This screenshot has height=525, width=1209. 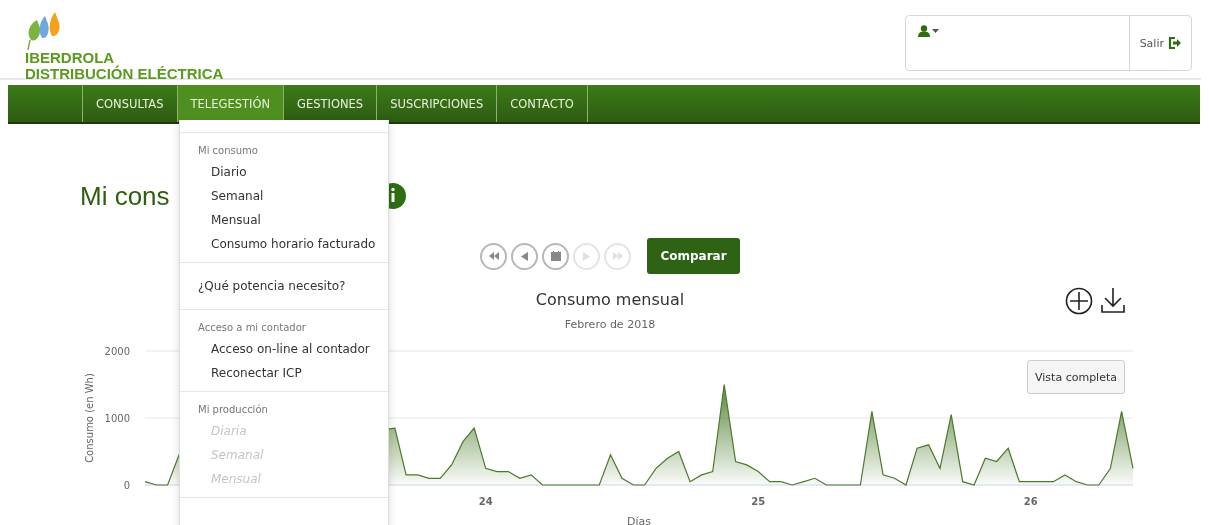 What do you see at coordinates (923, 31) in the screenshot?
I see `user-icon` at bounding box center [923, 31].